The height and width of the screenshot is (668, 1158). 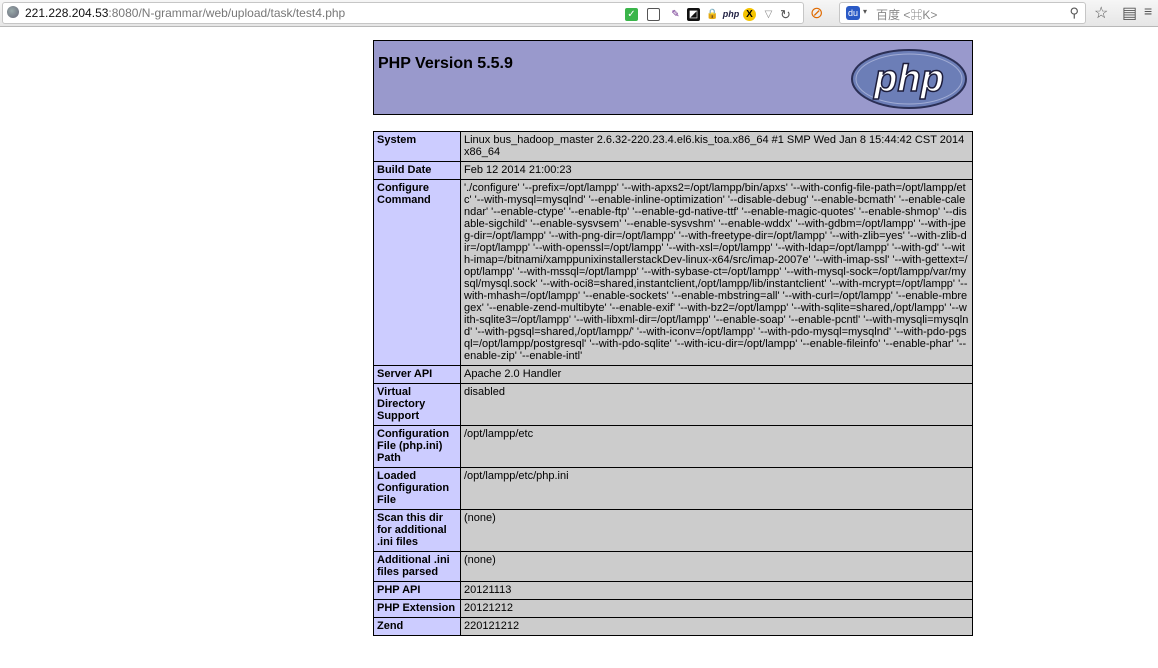 What do you see at coordinates (675, 14) in the screenshot?
I see `feather-icon: ✎` at bounding box center [675, 14].